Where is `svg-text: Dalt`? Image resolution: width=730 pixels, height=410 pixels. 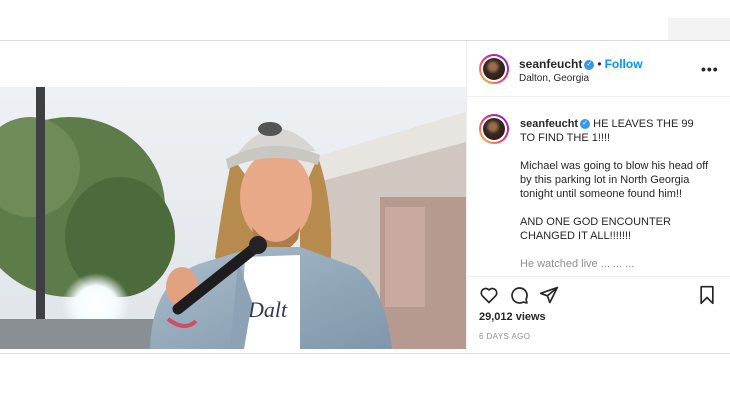 svg-text: Dalt is located at coordinates (267, 309).